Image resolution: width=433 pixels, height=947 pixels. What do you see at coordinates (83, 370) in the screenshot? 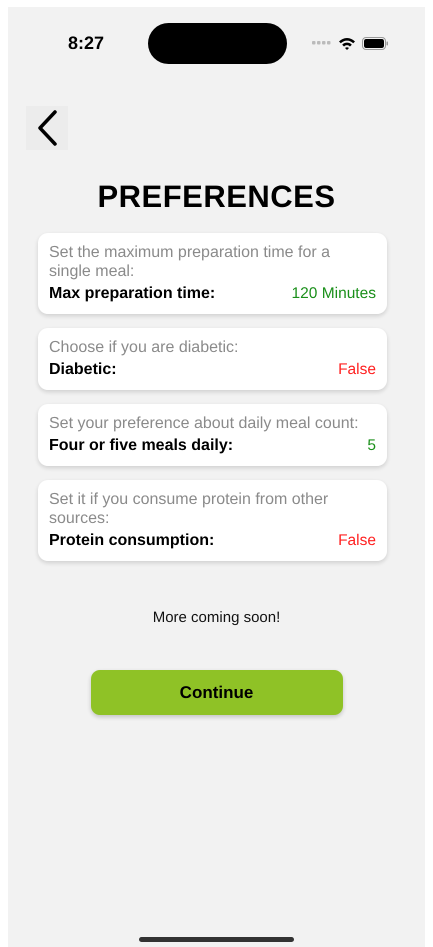
I see `preference-label: Diabetic:` at bounding box center [83, 370].